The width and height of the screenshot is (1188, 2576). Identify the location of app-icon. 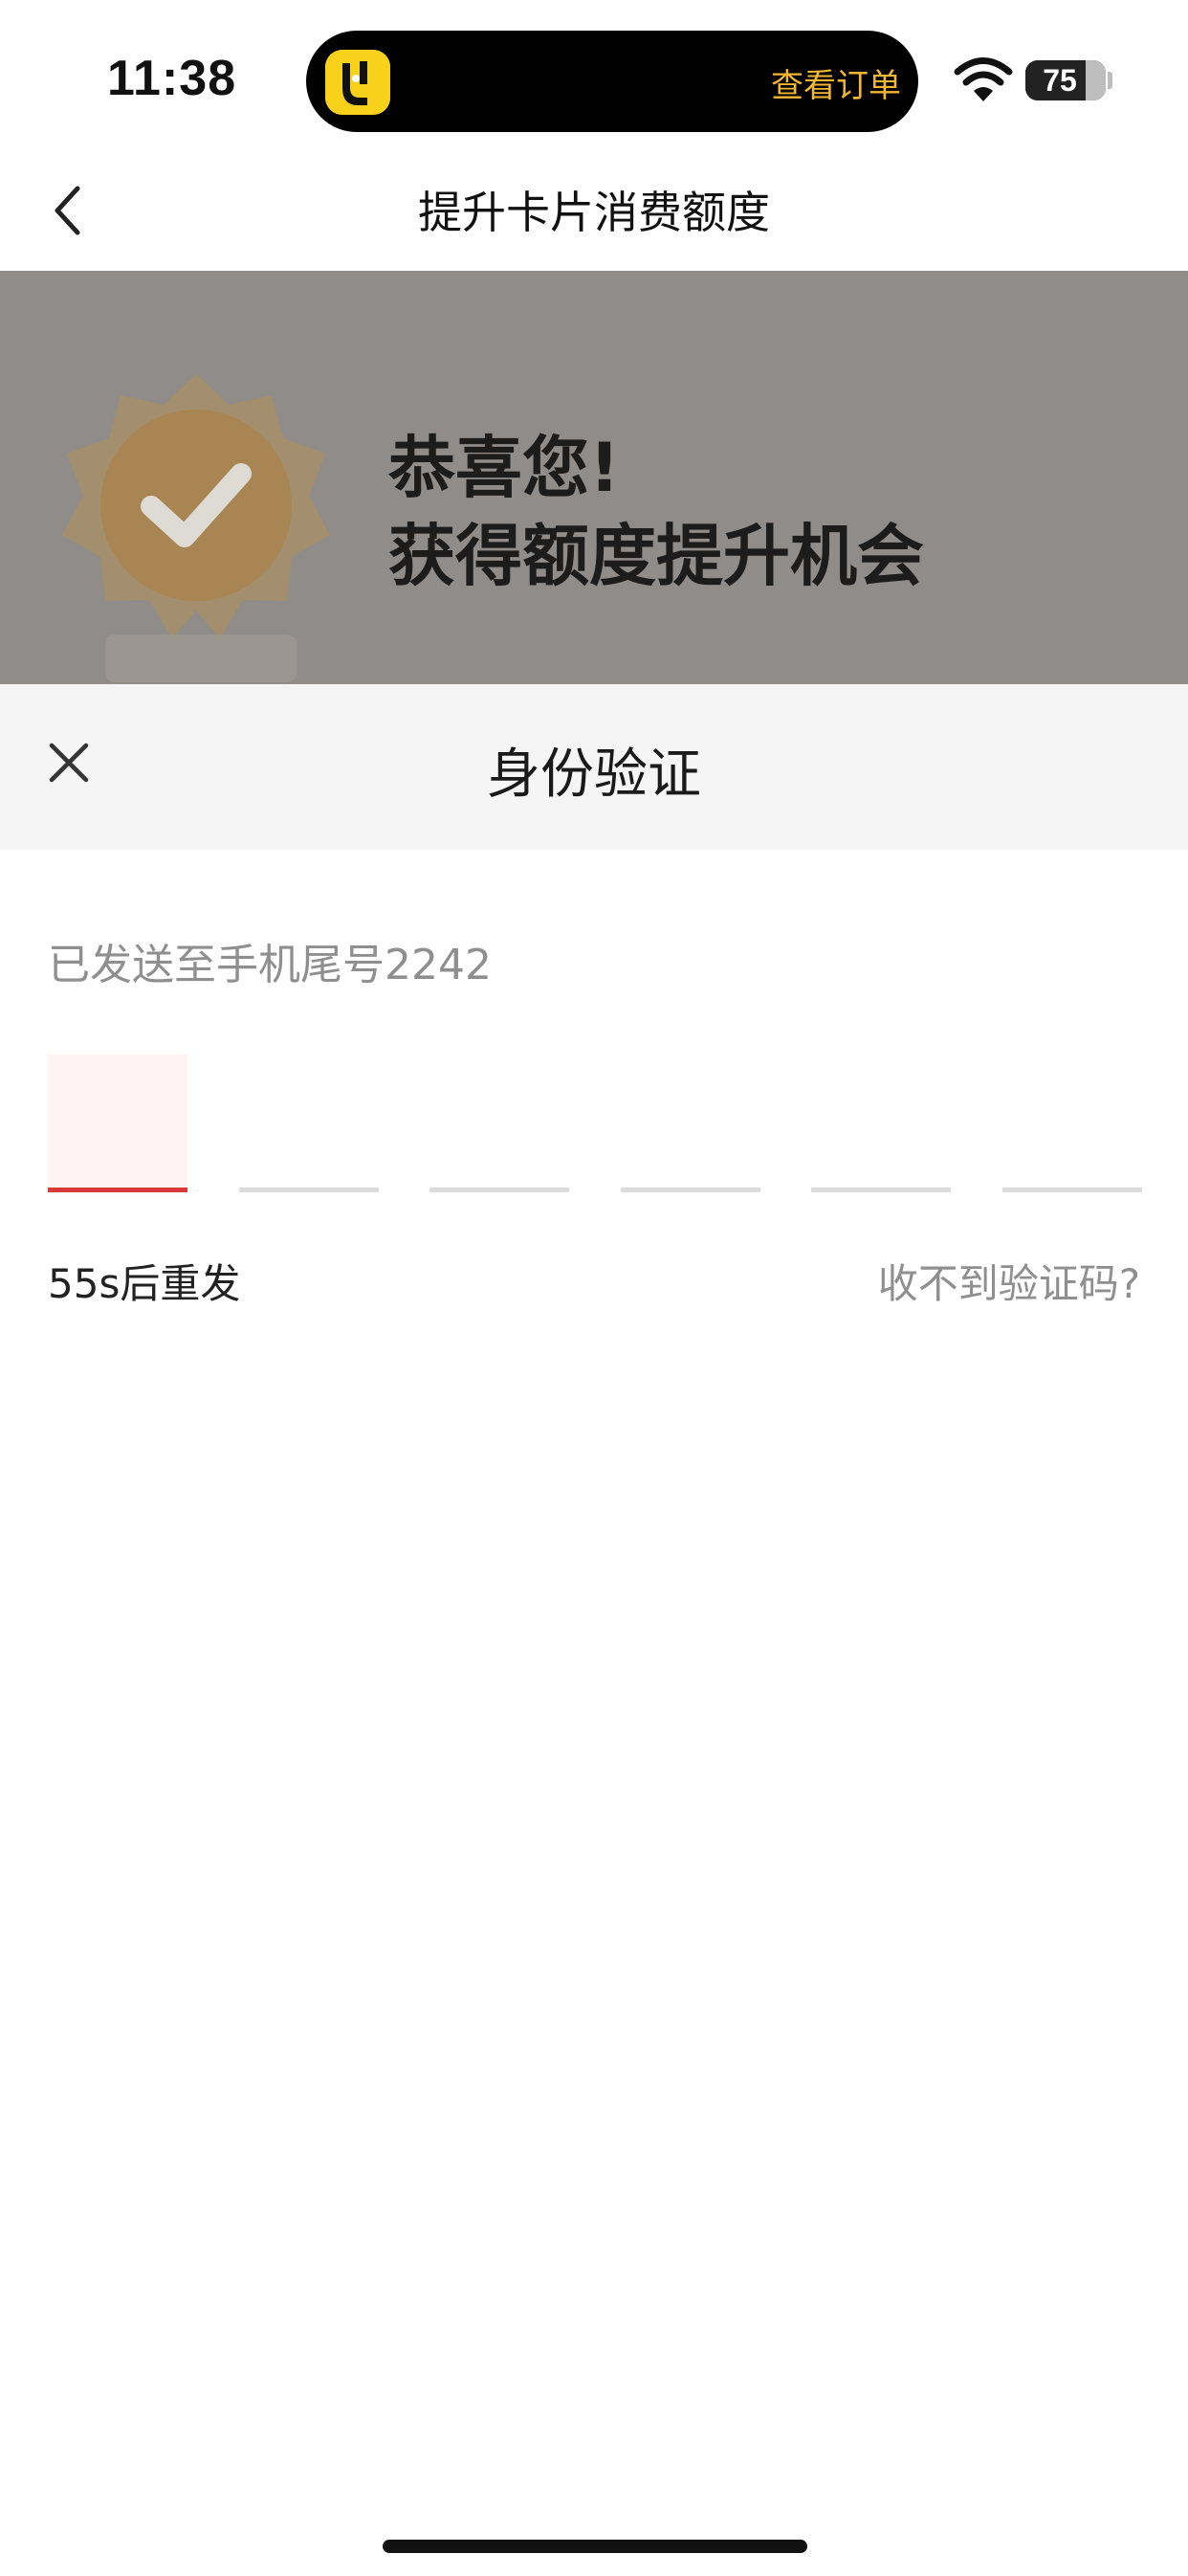
(357, 82).